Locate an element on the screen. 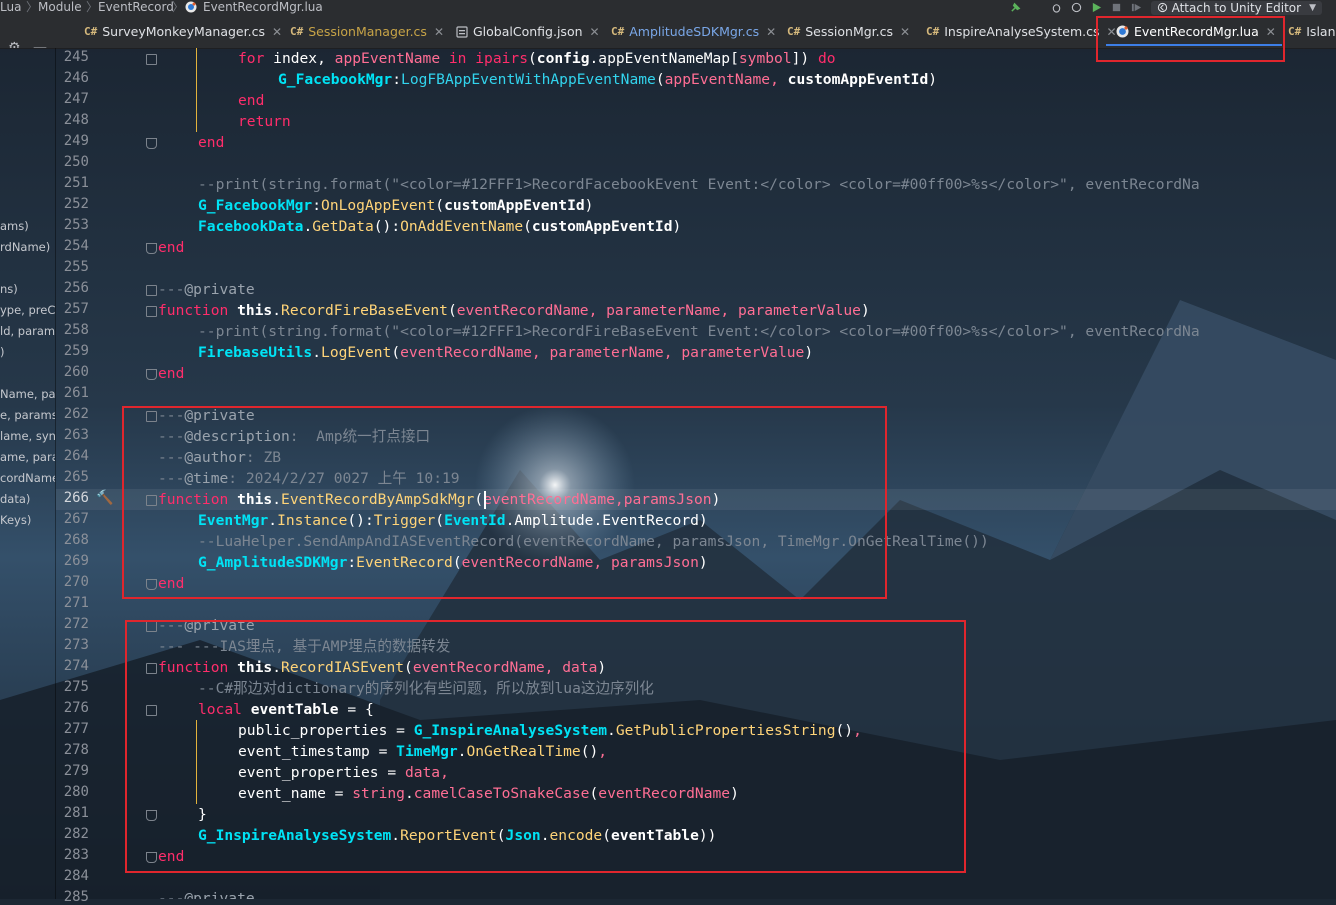  tab-inspireanalysesystem-cs: C# InspireAnalyseSystem.cs ✕ is located at coordinates (1021, 31).